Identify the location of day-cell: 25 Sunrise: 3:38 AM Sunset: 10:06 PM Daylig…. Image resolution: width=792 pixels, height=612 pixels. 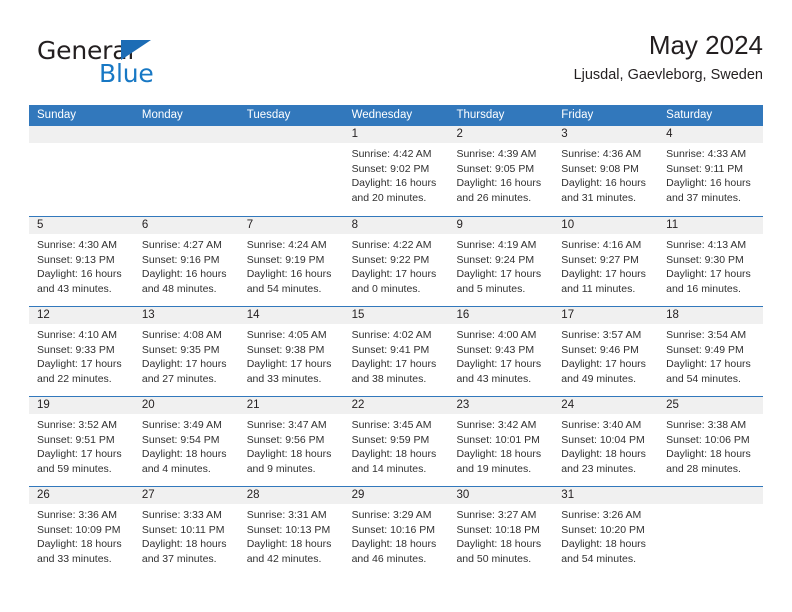
(711, 441).